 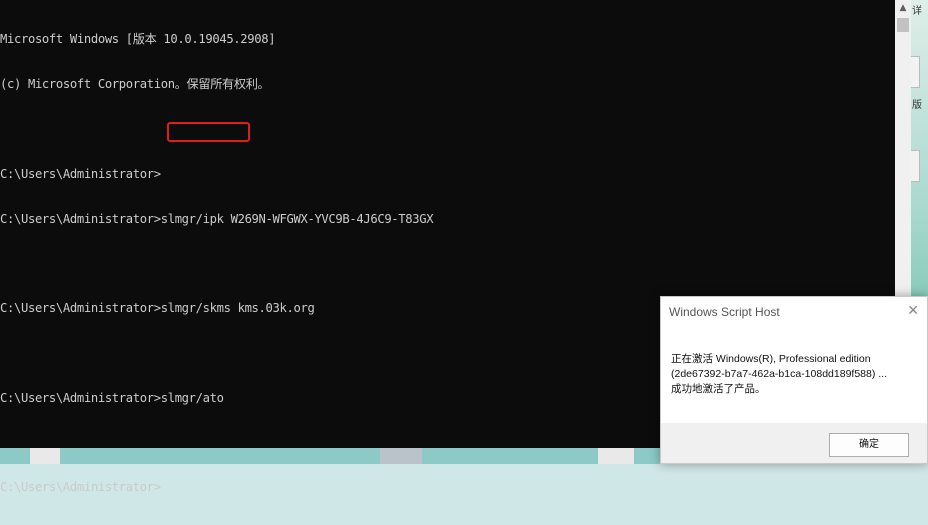 What do you see at coordinates (903, 8) in the screenshot?
I see `scroll-up-arrow-icon: ▲` at bounding box center [903, 8].